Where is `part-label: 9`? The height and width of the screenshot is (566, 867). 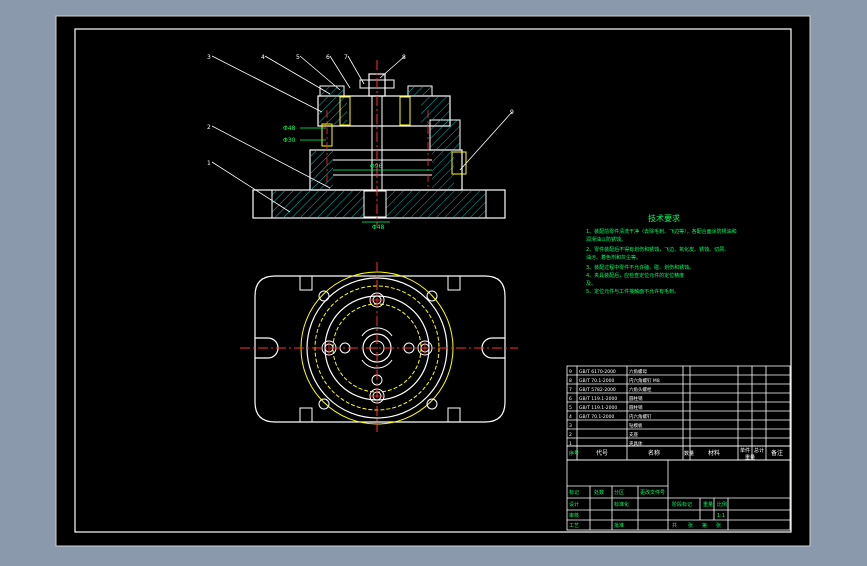 part-label: 9 is located at coordinates (512, 112).